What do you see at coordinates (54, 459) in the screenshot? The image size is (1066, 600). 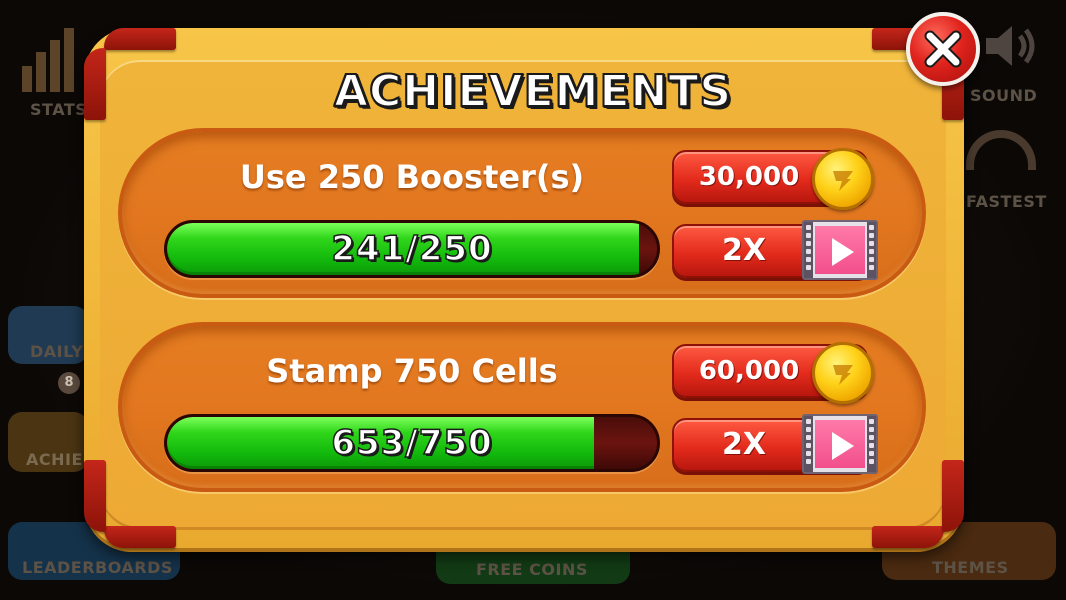 I see `bg-achievements-label: ACHIE` at bounding box center [54, 459].